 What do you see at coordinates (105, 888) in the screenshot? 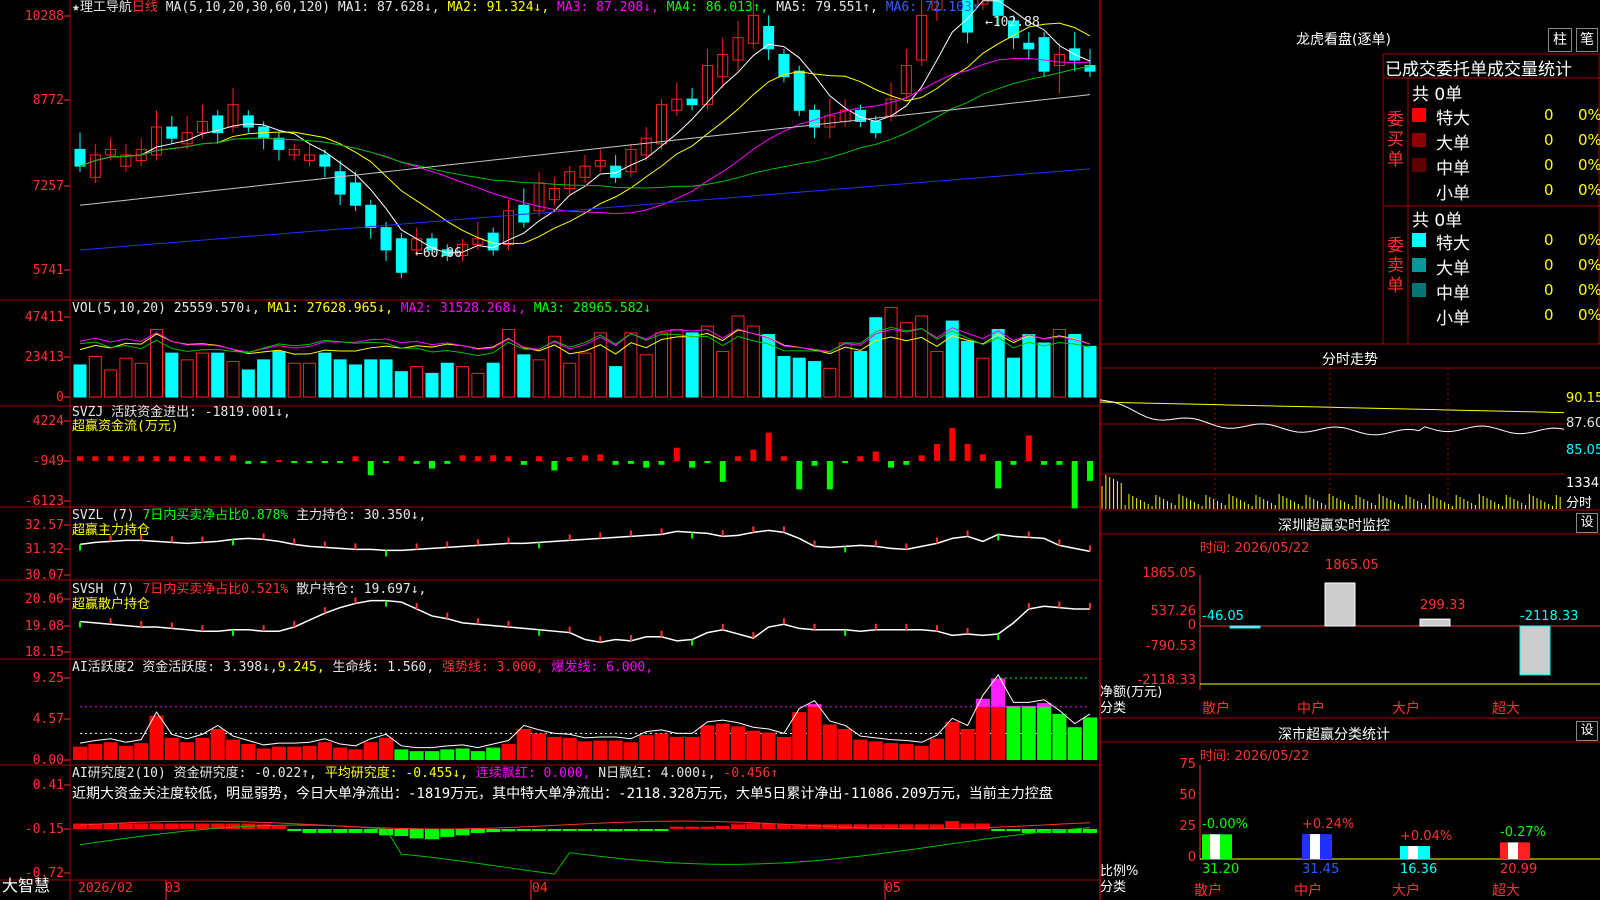
I see `date-label-0: 2026/02` at bounding box center [105, 888].